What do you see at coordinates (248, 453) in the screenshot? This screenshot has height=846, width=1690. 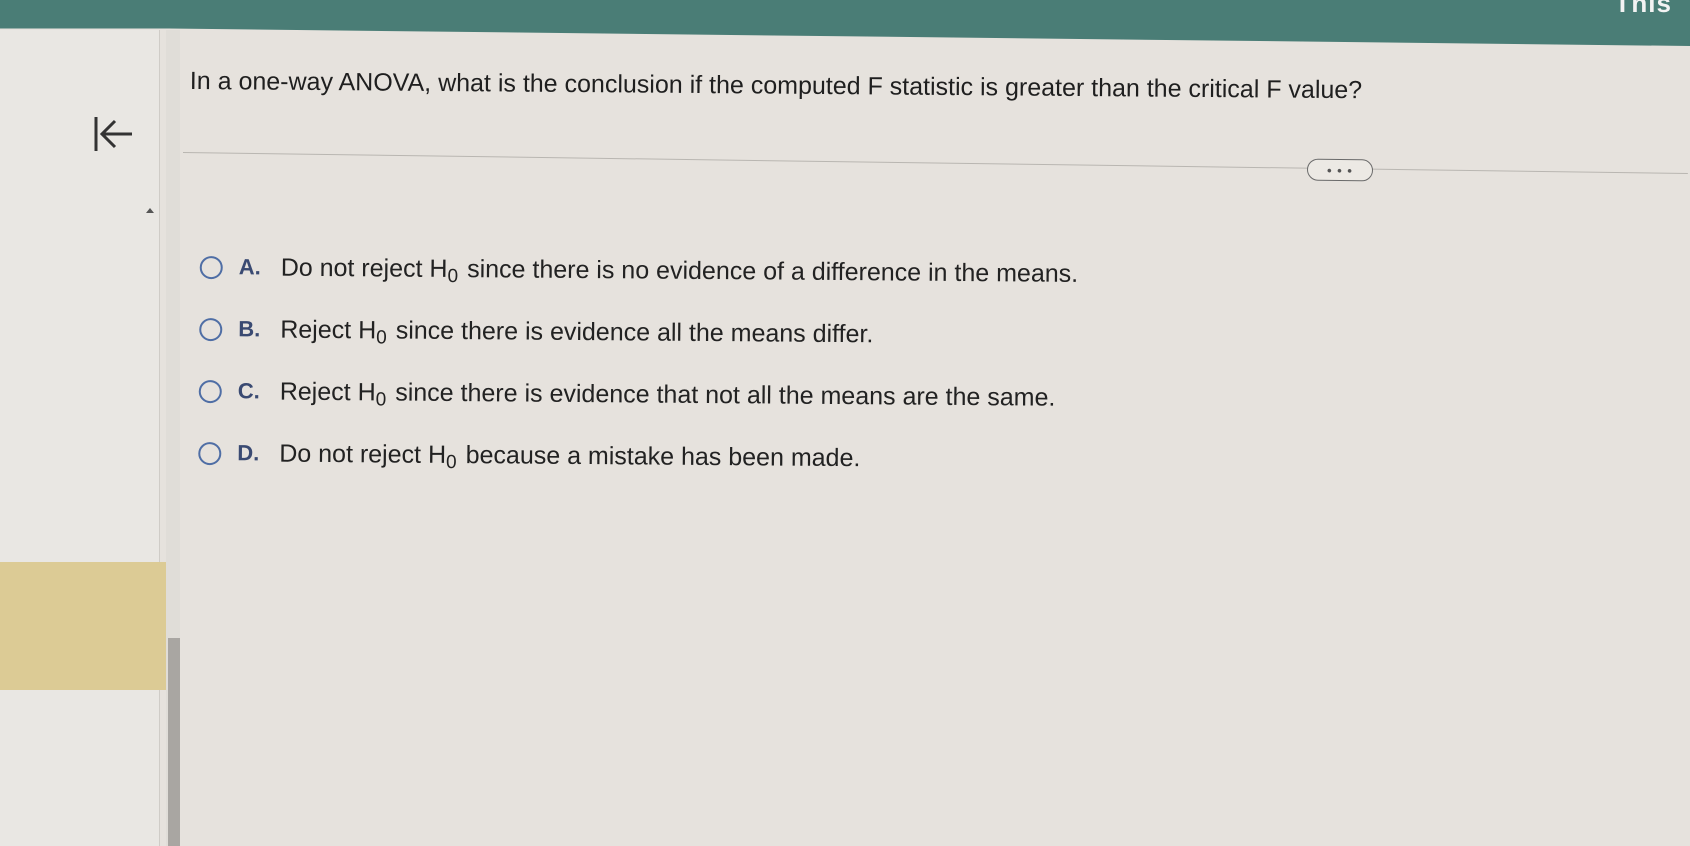 I see `option-letter: D.` at bounding box center [248, 453].